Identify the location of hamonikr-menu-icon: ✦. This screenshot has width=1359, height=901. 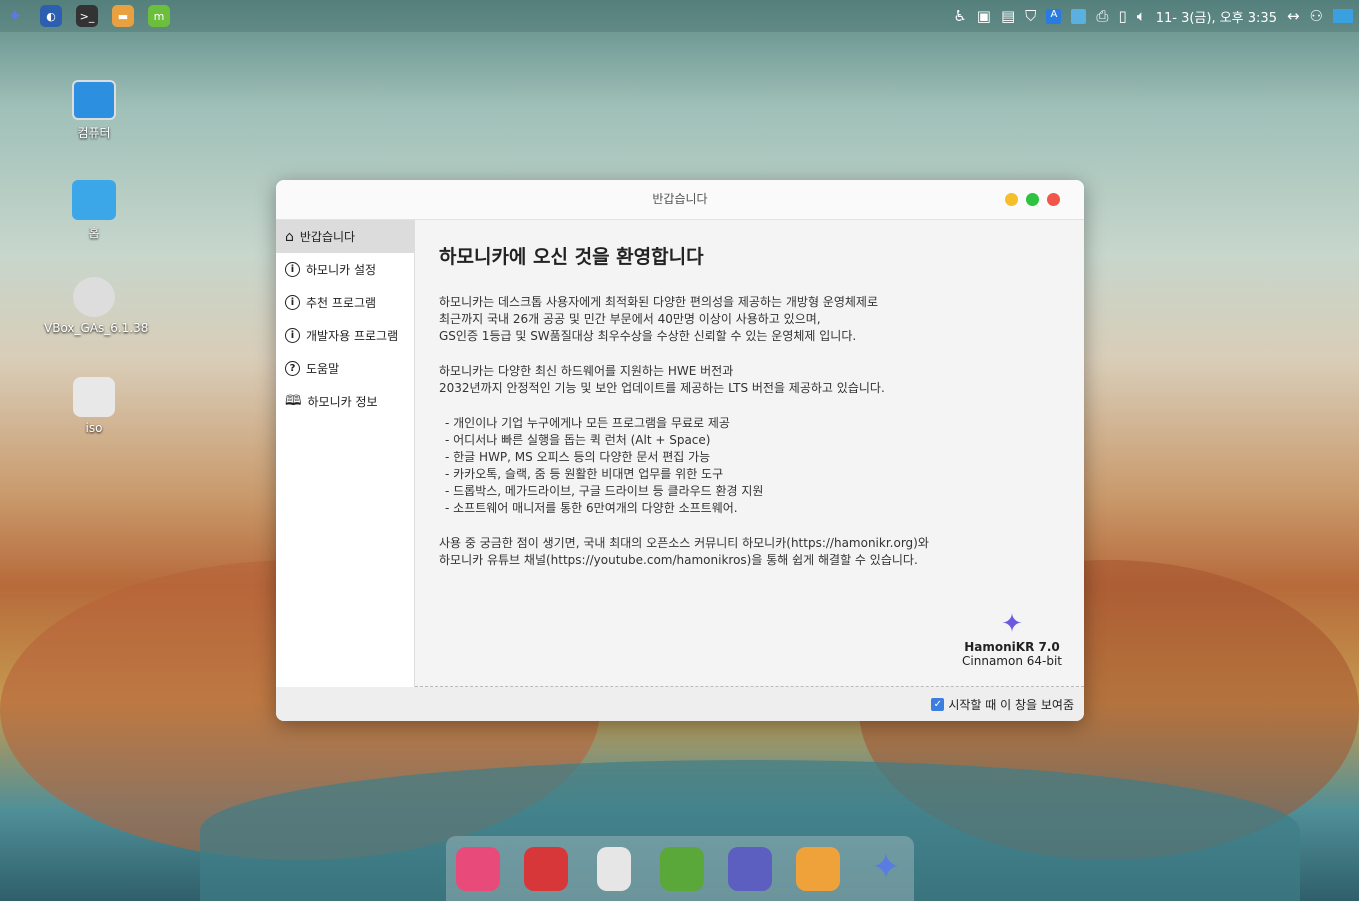
(15, 16).